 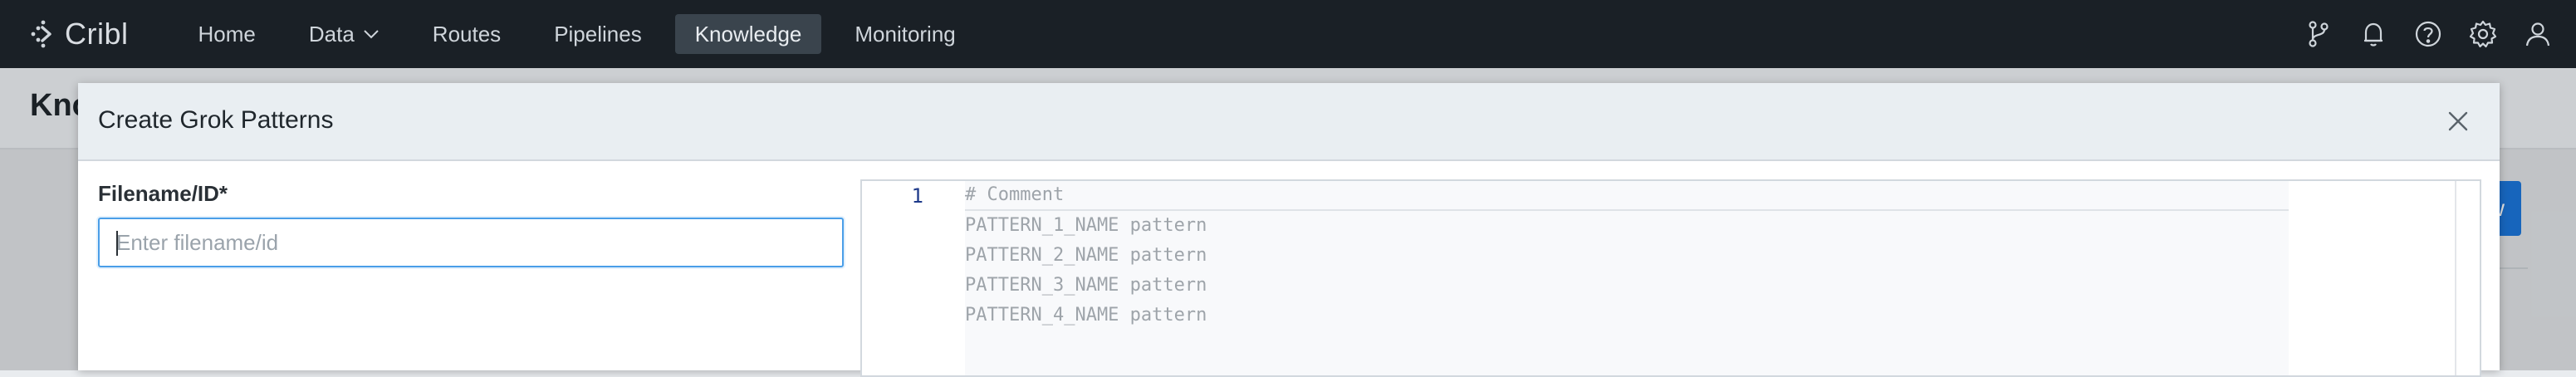 I want to click on nav-knowledge: Knowledge, so click(x=748, y=34).